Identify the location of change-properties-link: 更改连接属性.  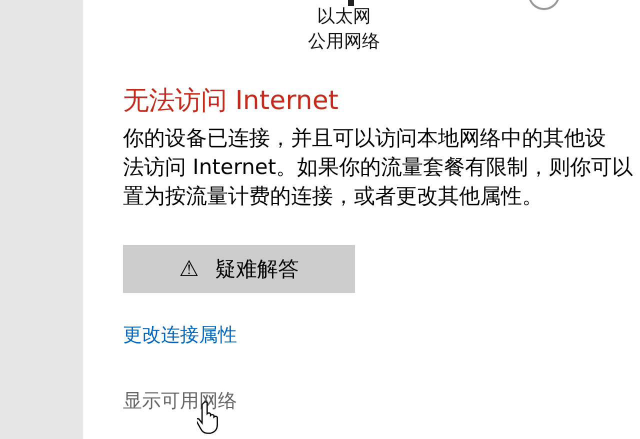
(180, 335).